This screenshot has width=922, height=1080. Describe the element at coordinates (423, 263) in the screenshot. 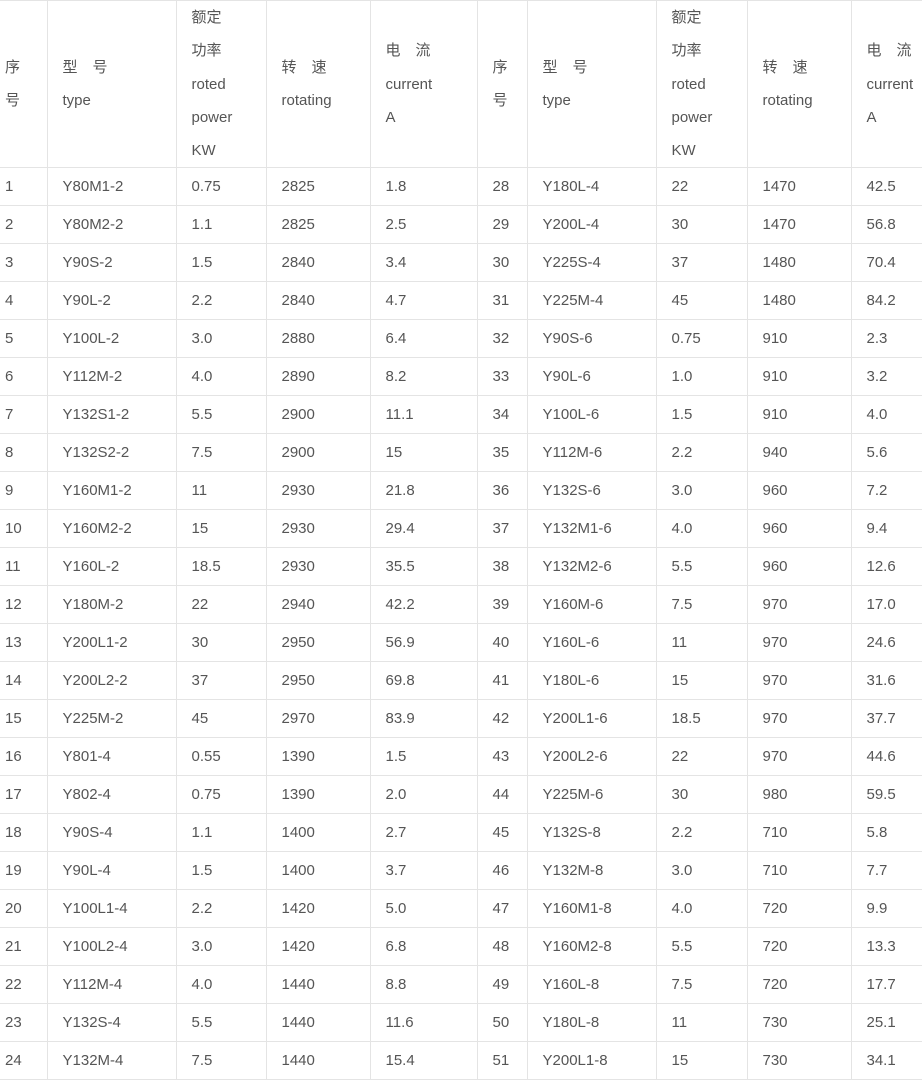

I see `cell-current: 3.4` at that location.